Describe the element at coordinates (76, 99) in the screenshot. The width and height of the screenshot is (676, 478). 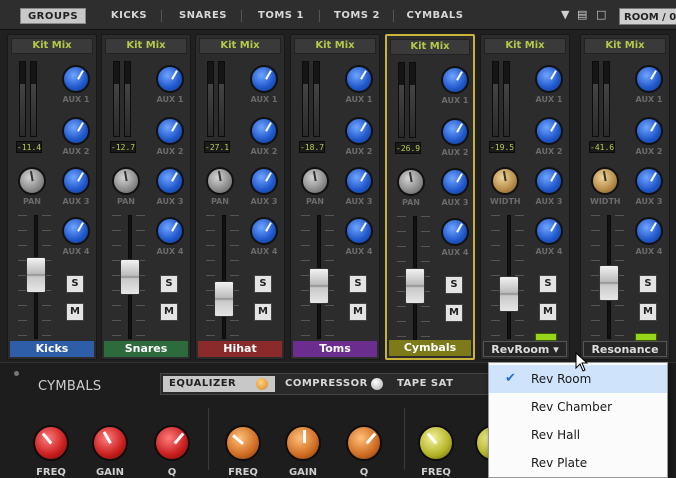
I see `aux-label: AUX 1` at that location.